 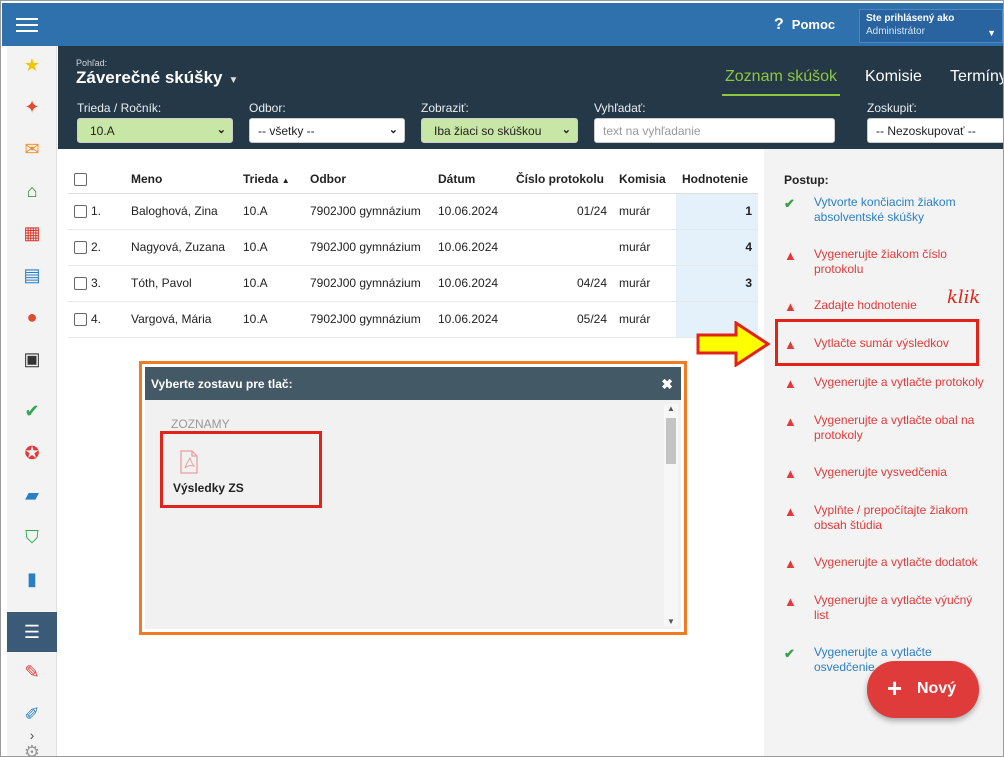 I want to click on col-odbor: Odbor, so click(x=368, y=179).